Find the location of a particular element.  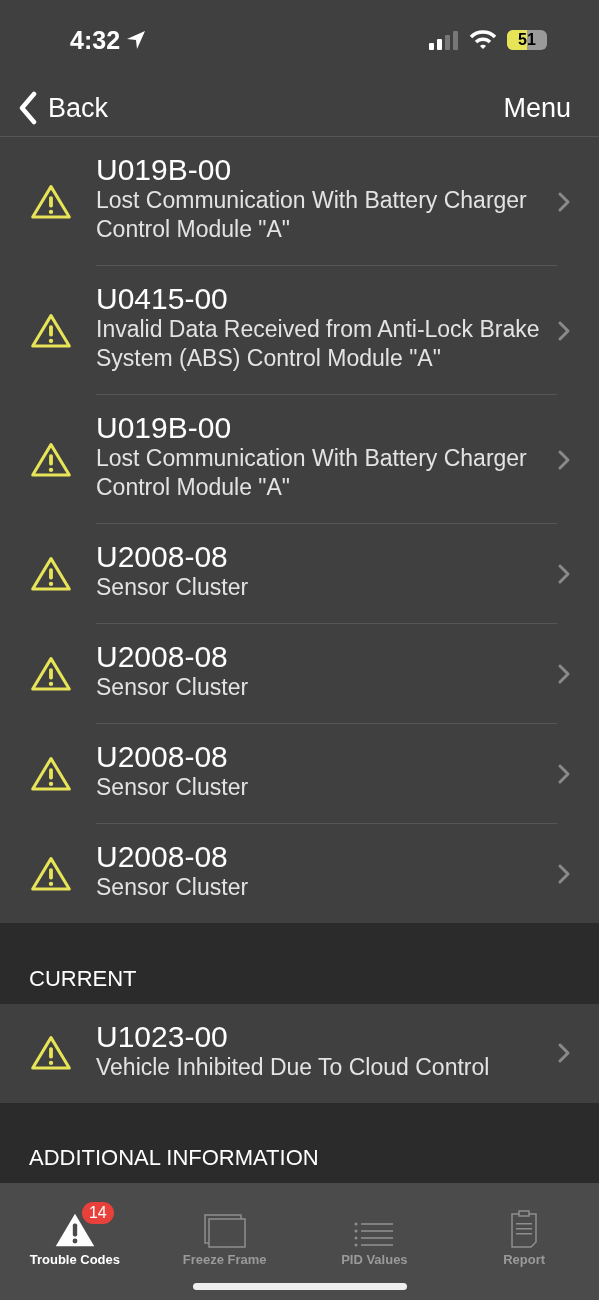

tab-button: 14 Trouble Codes is located at coordinates (75, 1228).